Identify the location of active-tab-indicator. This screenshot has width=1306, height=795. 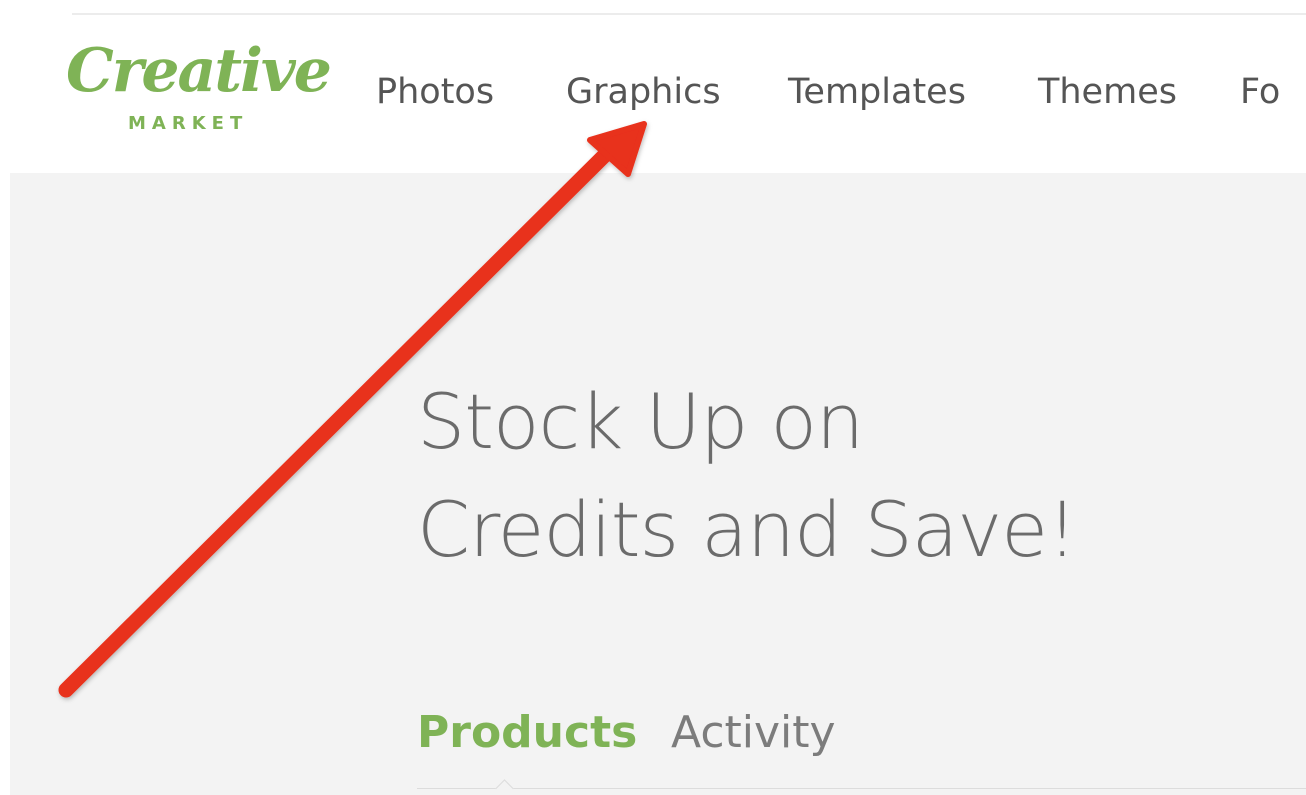
(504, 787).